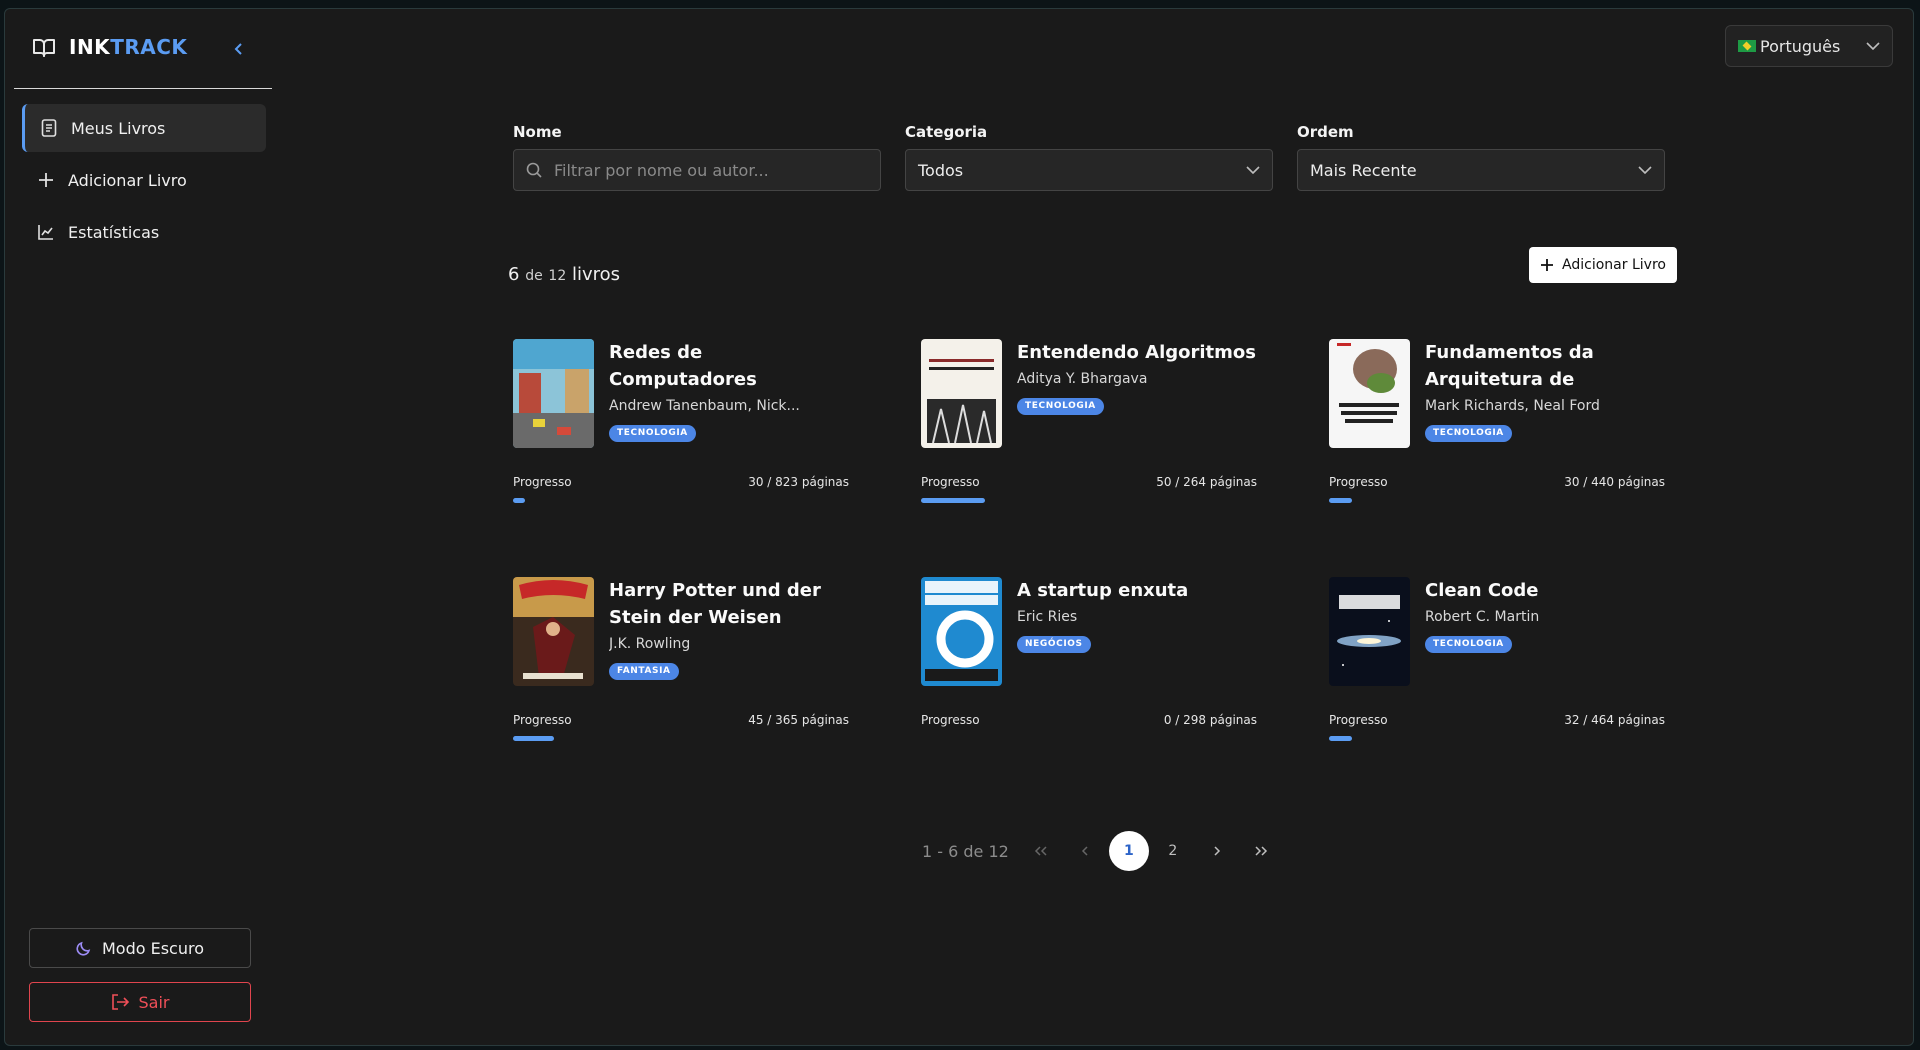  I want to click on language-select: Português, so click(1809, 46).